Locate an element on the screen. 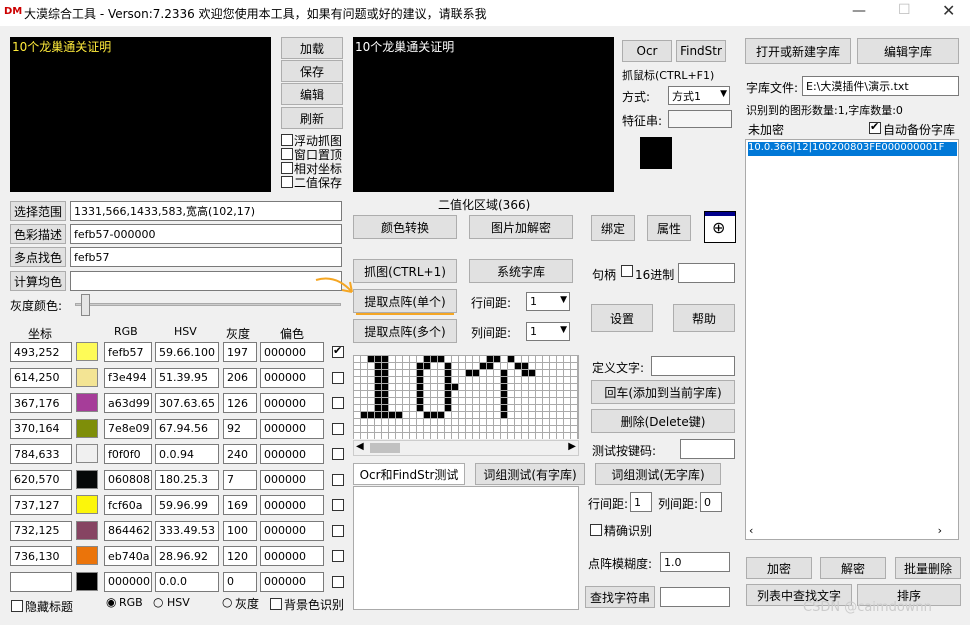 This screenshot has height=625, width=970. rgb-field: f0f0f0 is located at coordinates (128, 454).